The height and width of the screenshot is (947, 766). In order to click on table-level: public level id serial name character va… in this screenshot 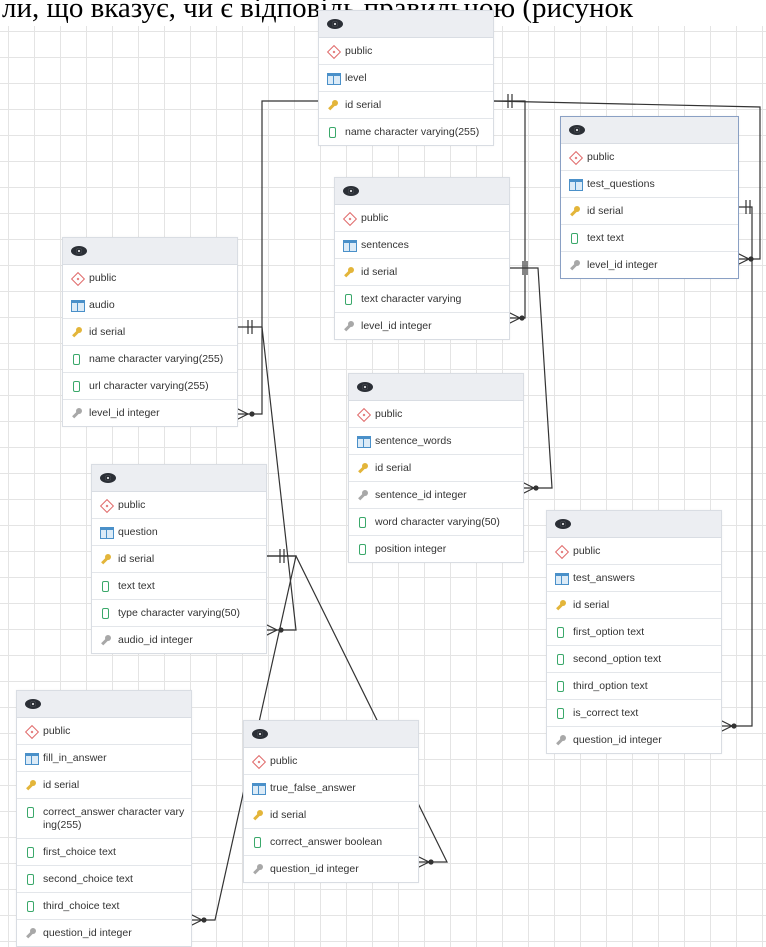, I will do `click(406, 78)`.